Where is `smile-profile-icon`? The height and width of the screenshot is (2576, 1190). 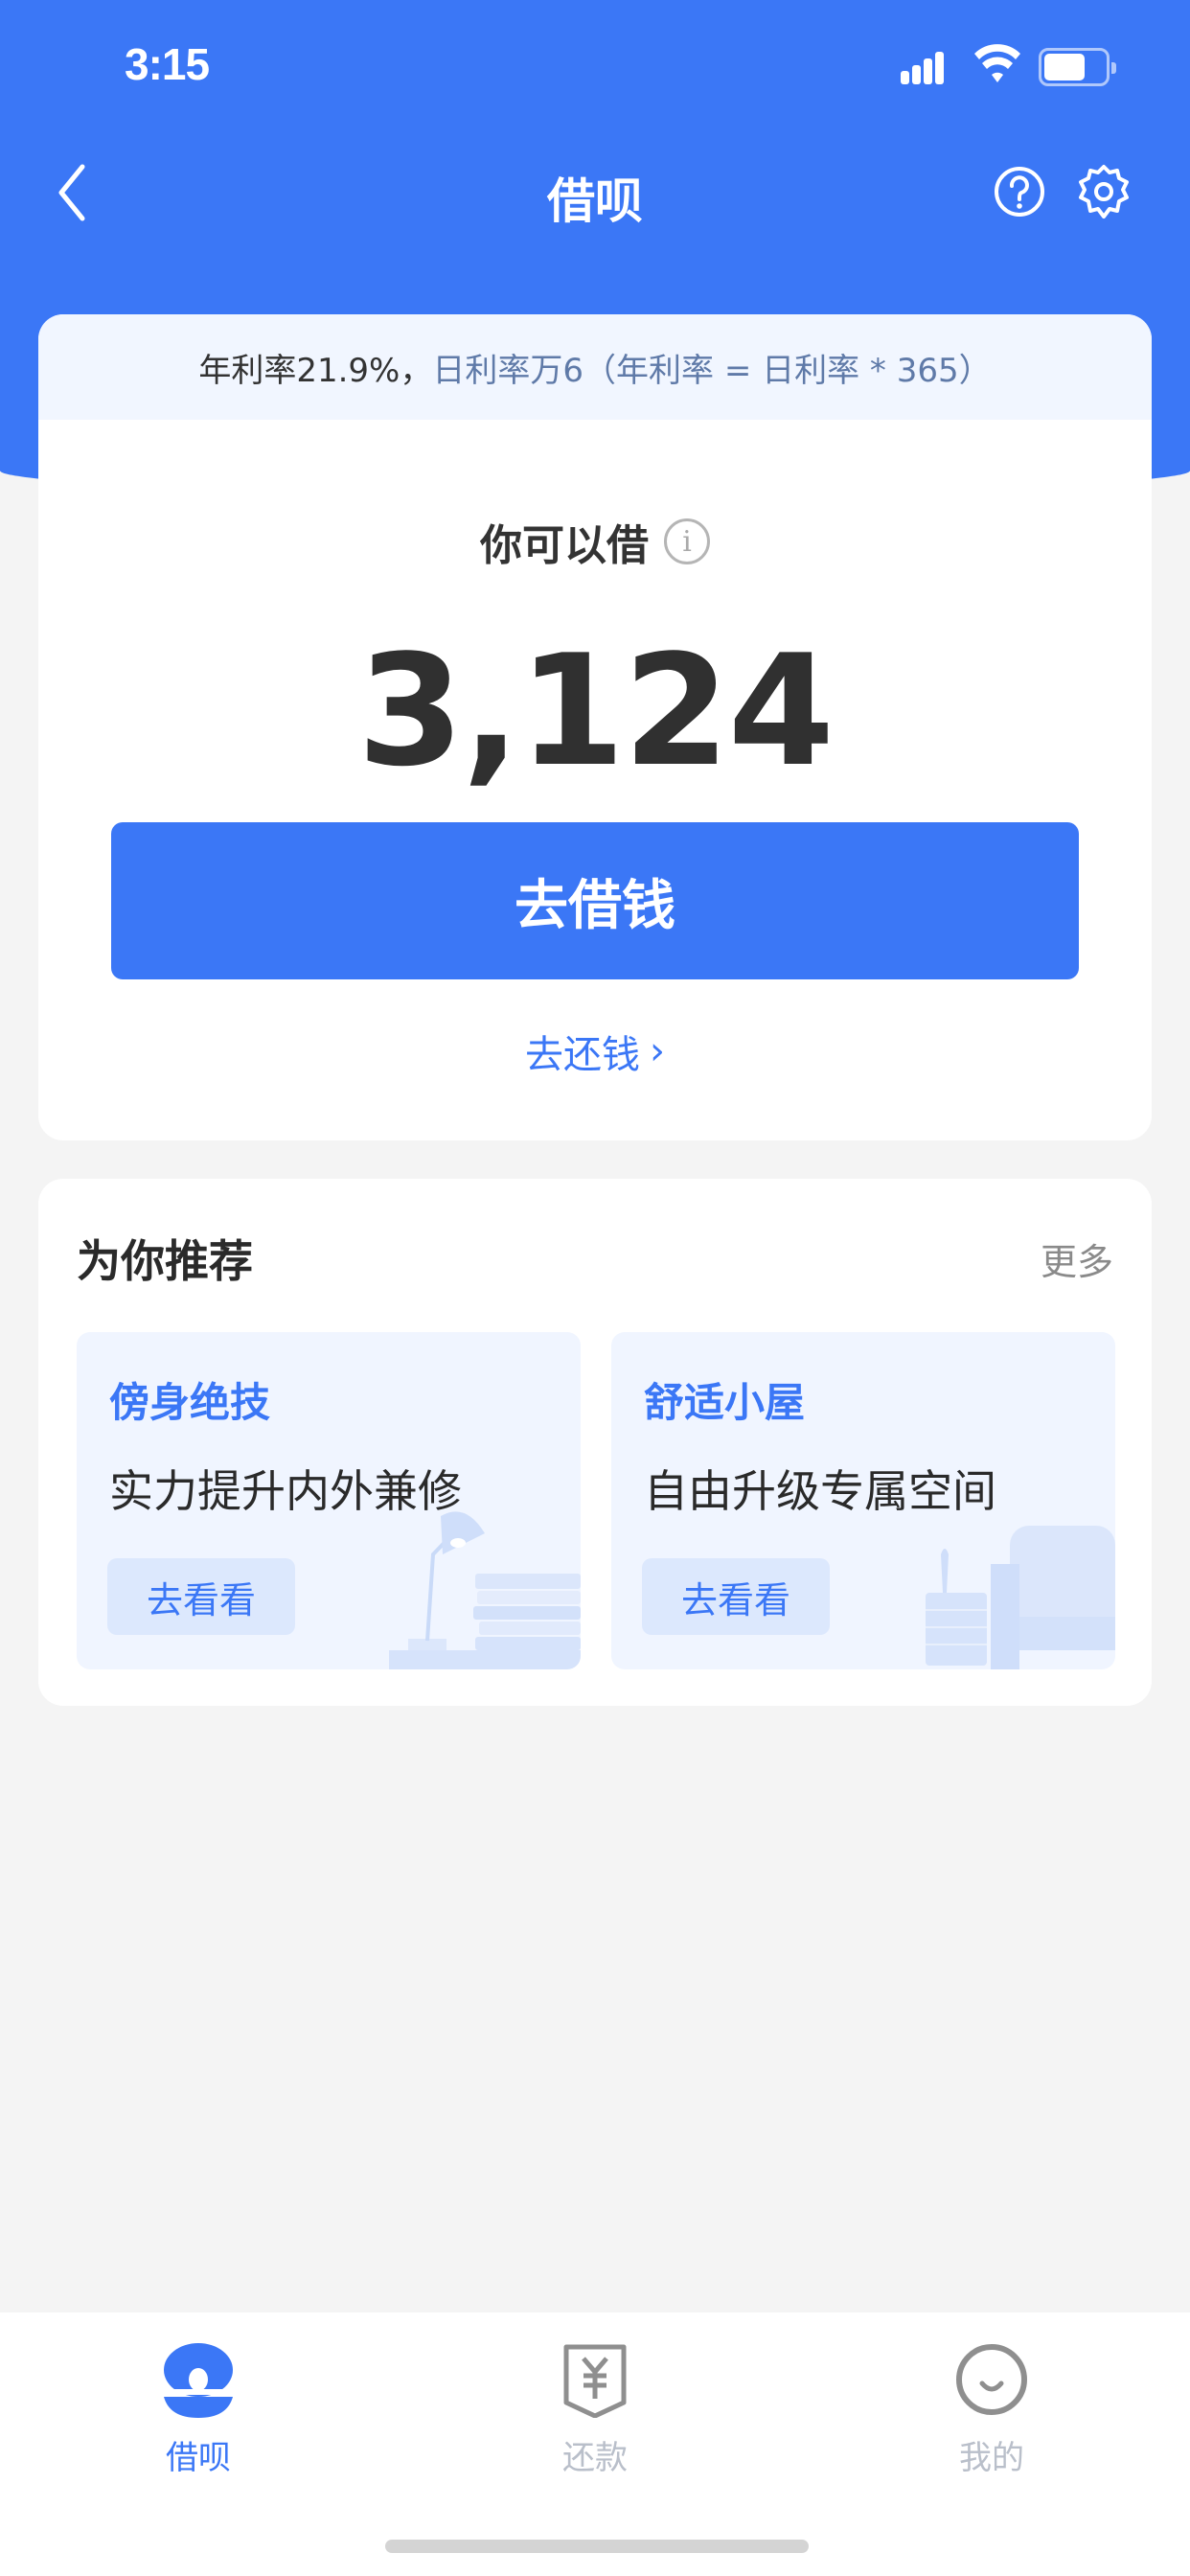 smile-profile-icon is located at coordinates (991, 2379).